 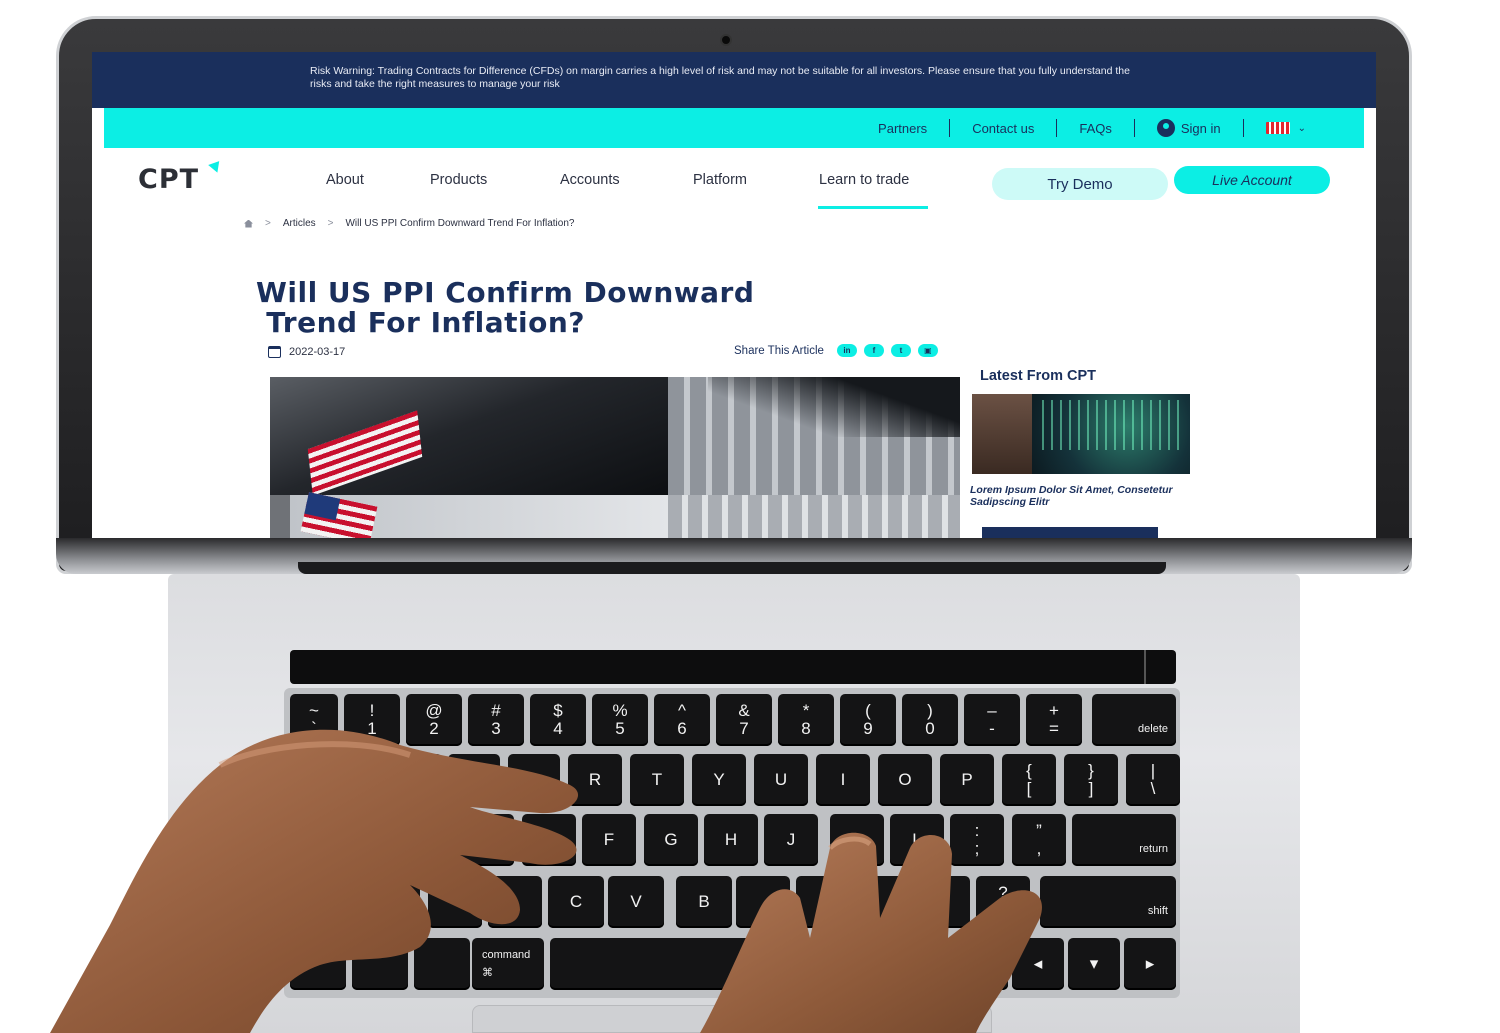 What do you see at coordinates (682, 710) in the screenshot?
I see `key-legend: ^` at bounding box center [682, 710].